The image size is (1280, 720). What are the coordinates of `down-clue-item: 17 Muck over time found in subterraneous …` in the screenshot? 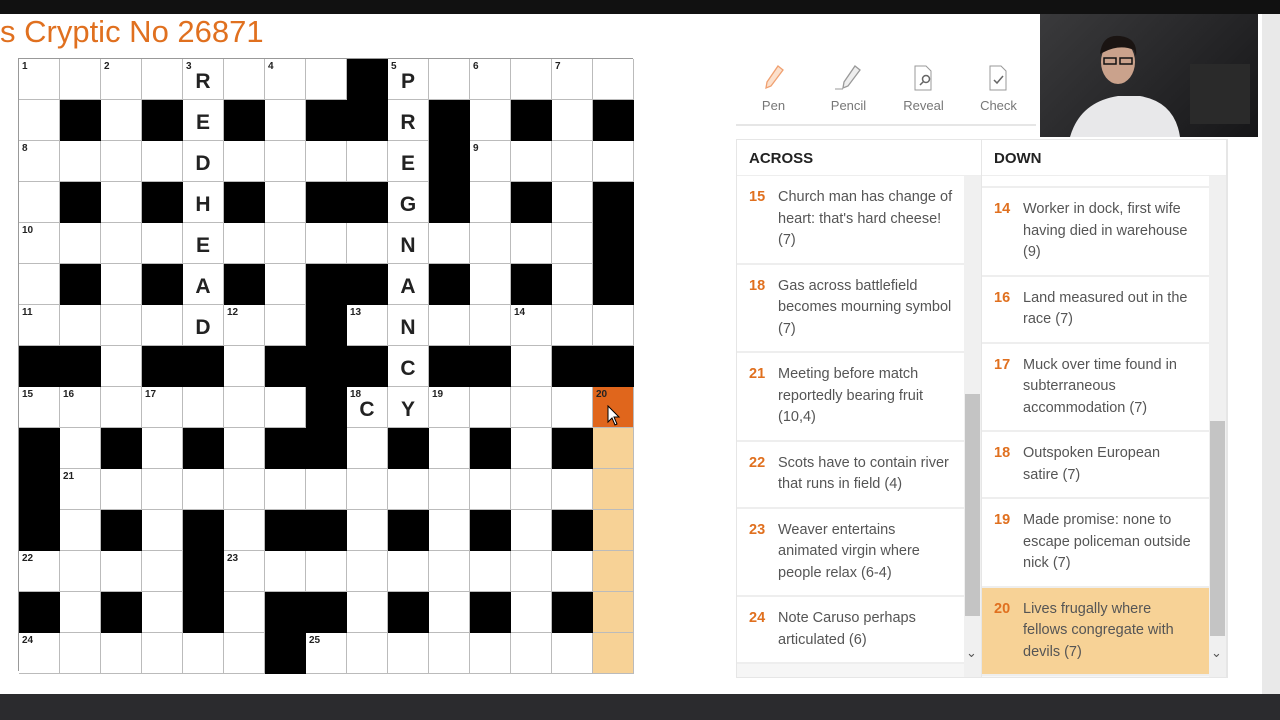 It's located at (1095, 387).